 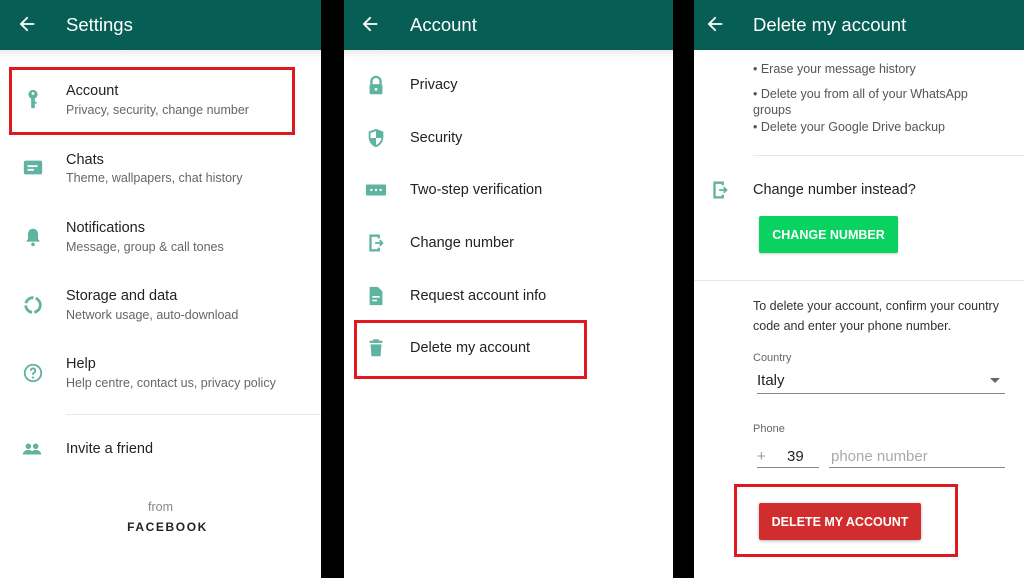 What do you see at coordinates (769, 429) in the screenshot?
I see `phone-label: Phone` at bounding box center [769, 429].